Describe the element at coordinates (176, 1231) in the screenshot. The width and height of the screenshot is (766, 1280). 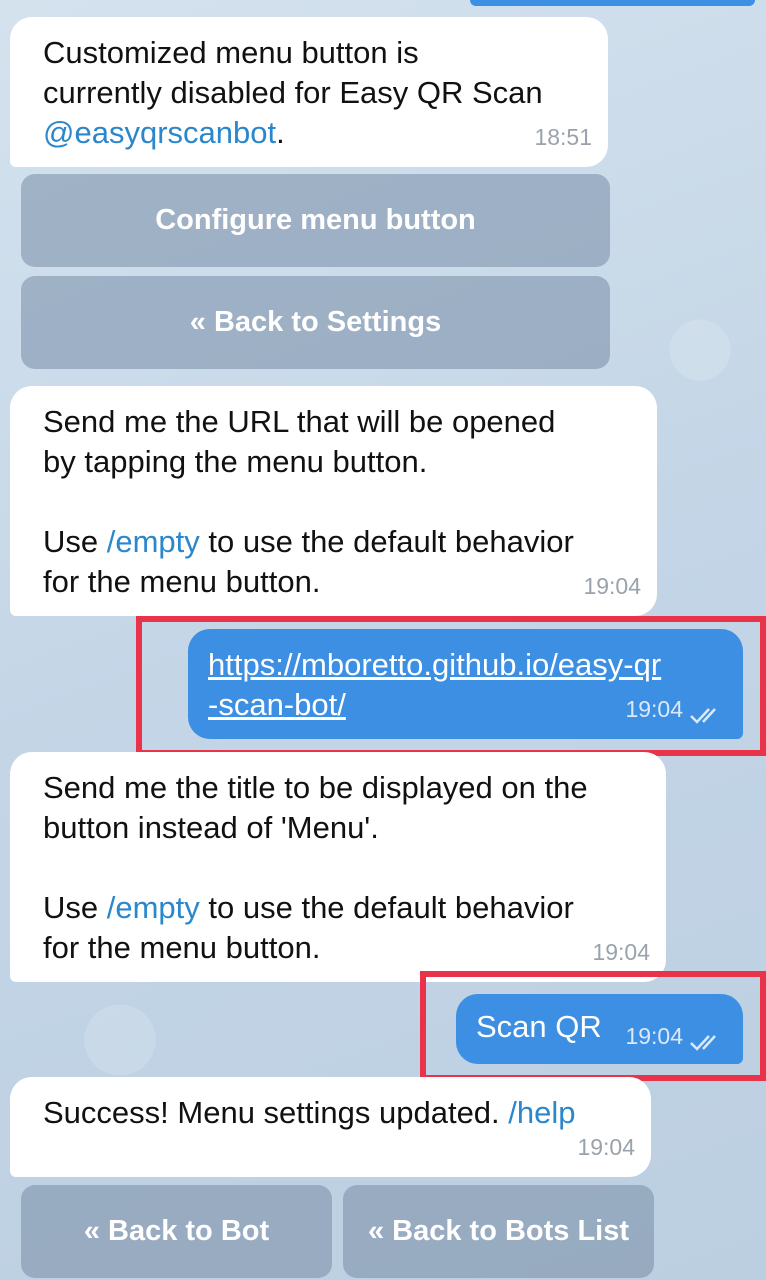
I see `back-to-bot-button: « Back to Bot` at that location.